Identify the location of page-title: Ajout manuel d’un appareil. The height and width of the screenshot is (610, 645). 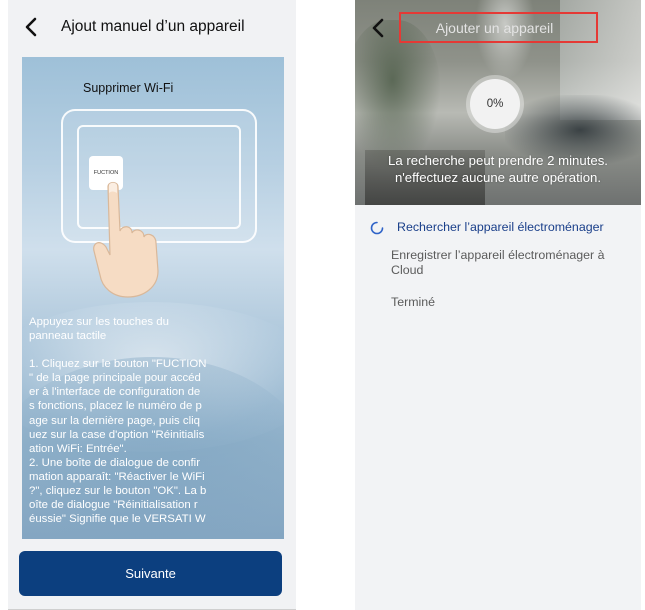
(153, 26).